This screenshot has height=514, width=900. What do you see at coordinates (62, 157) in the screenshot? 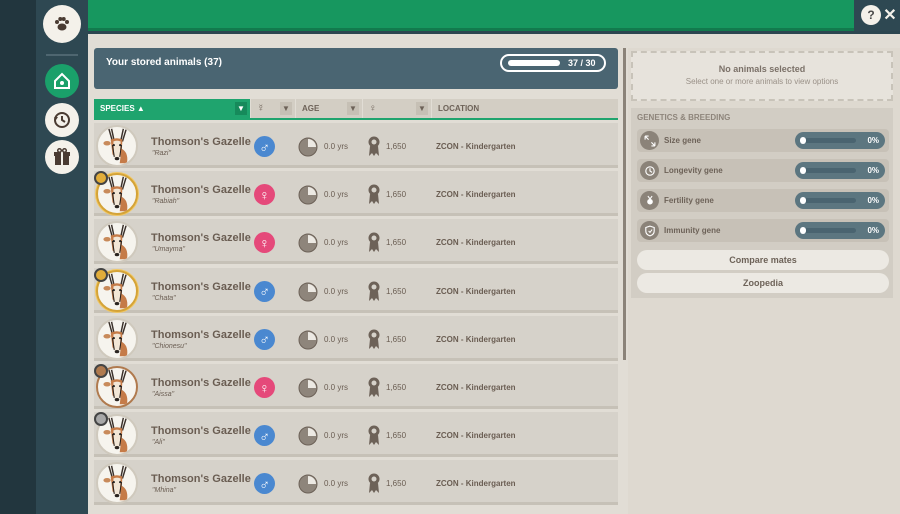
I see `gift-button` at bounding box center [62, 157].